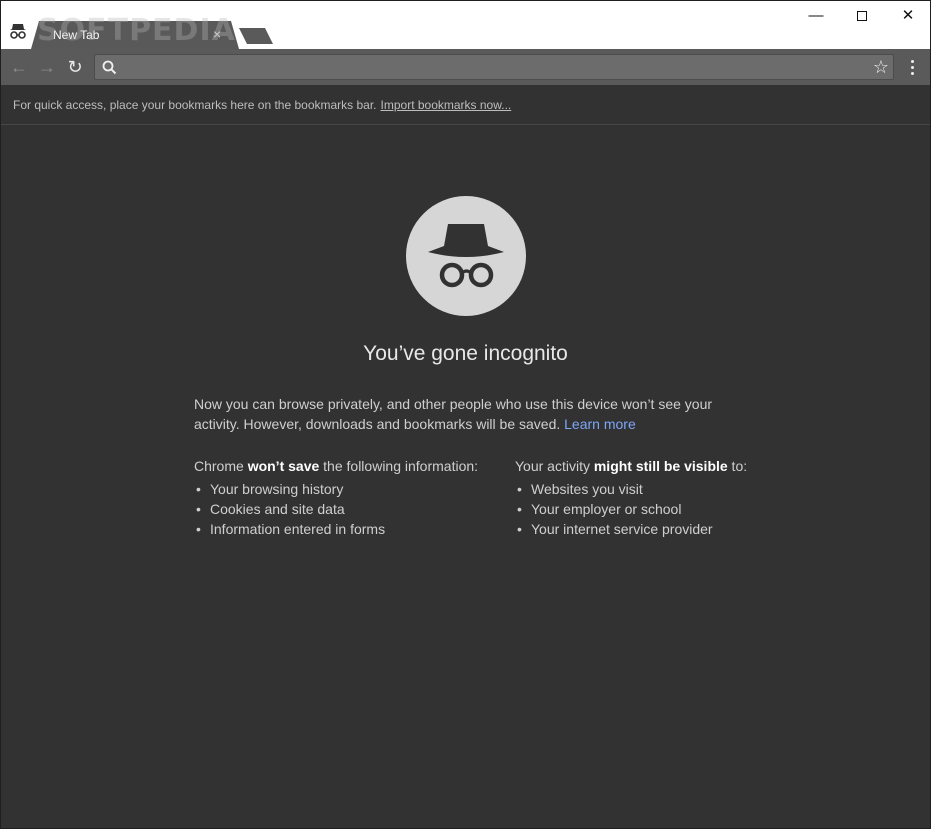 The height and width of the screenshot is (829, 931). What do you see at coordinates (913, 67) in the screenshot?
I see `more-vert-icon` at bounding box center [913, 67].